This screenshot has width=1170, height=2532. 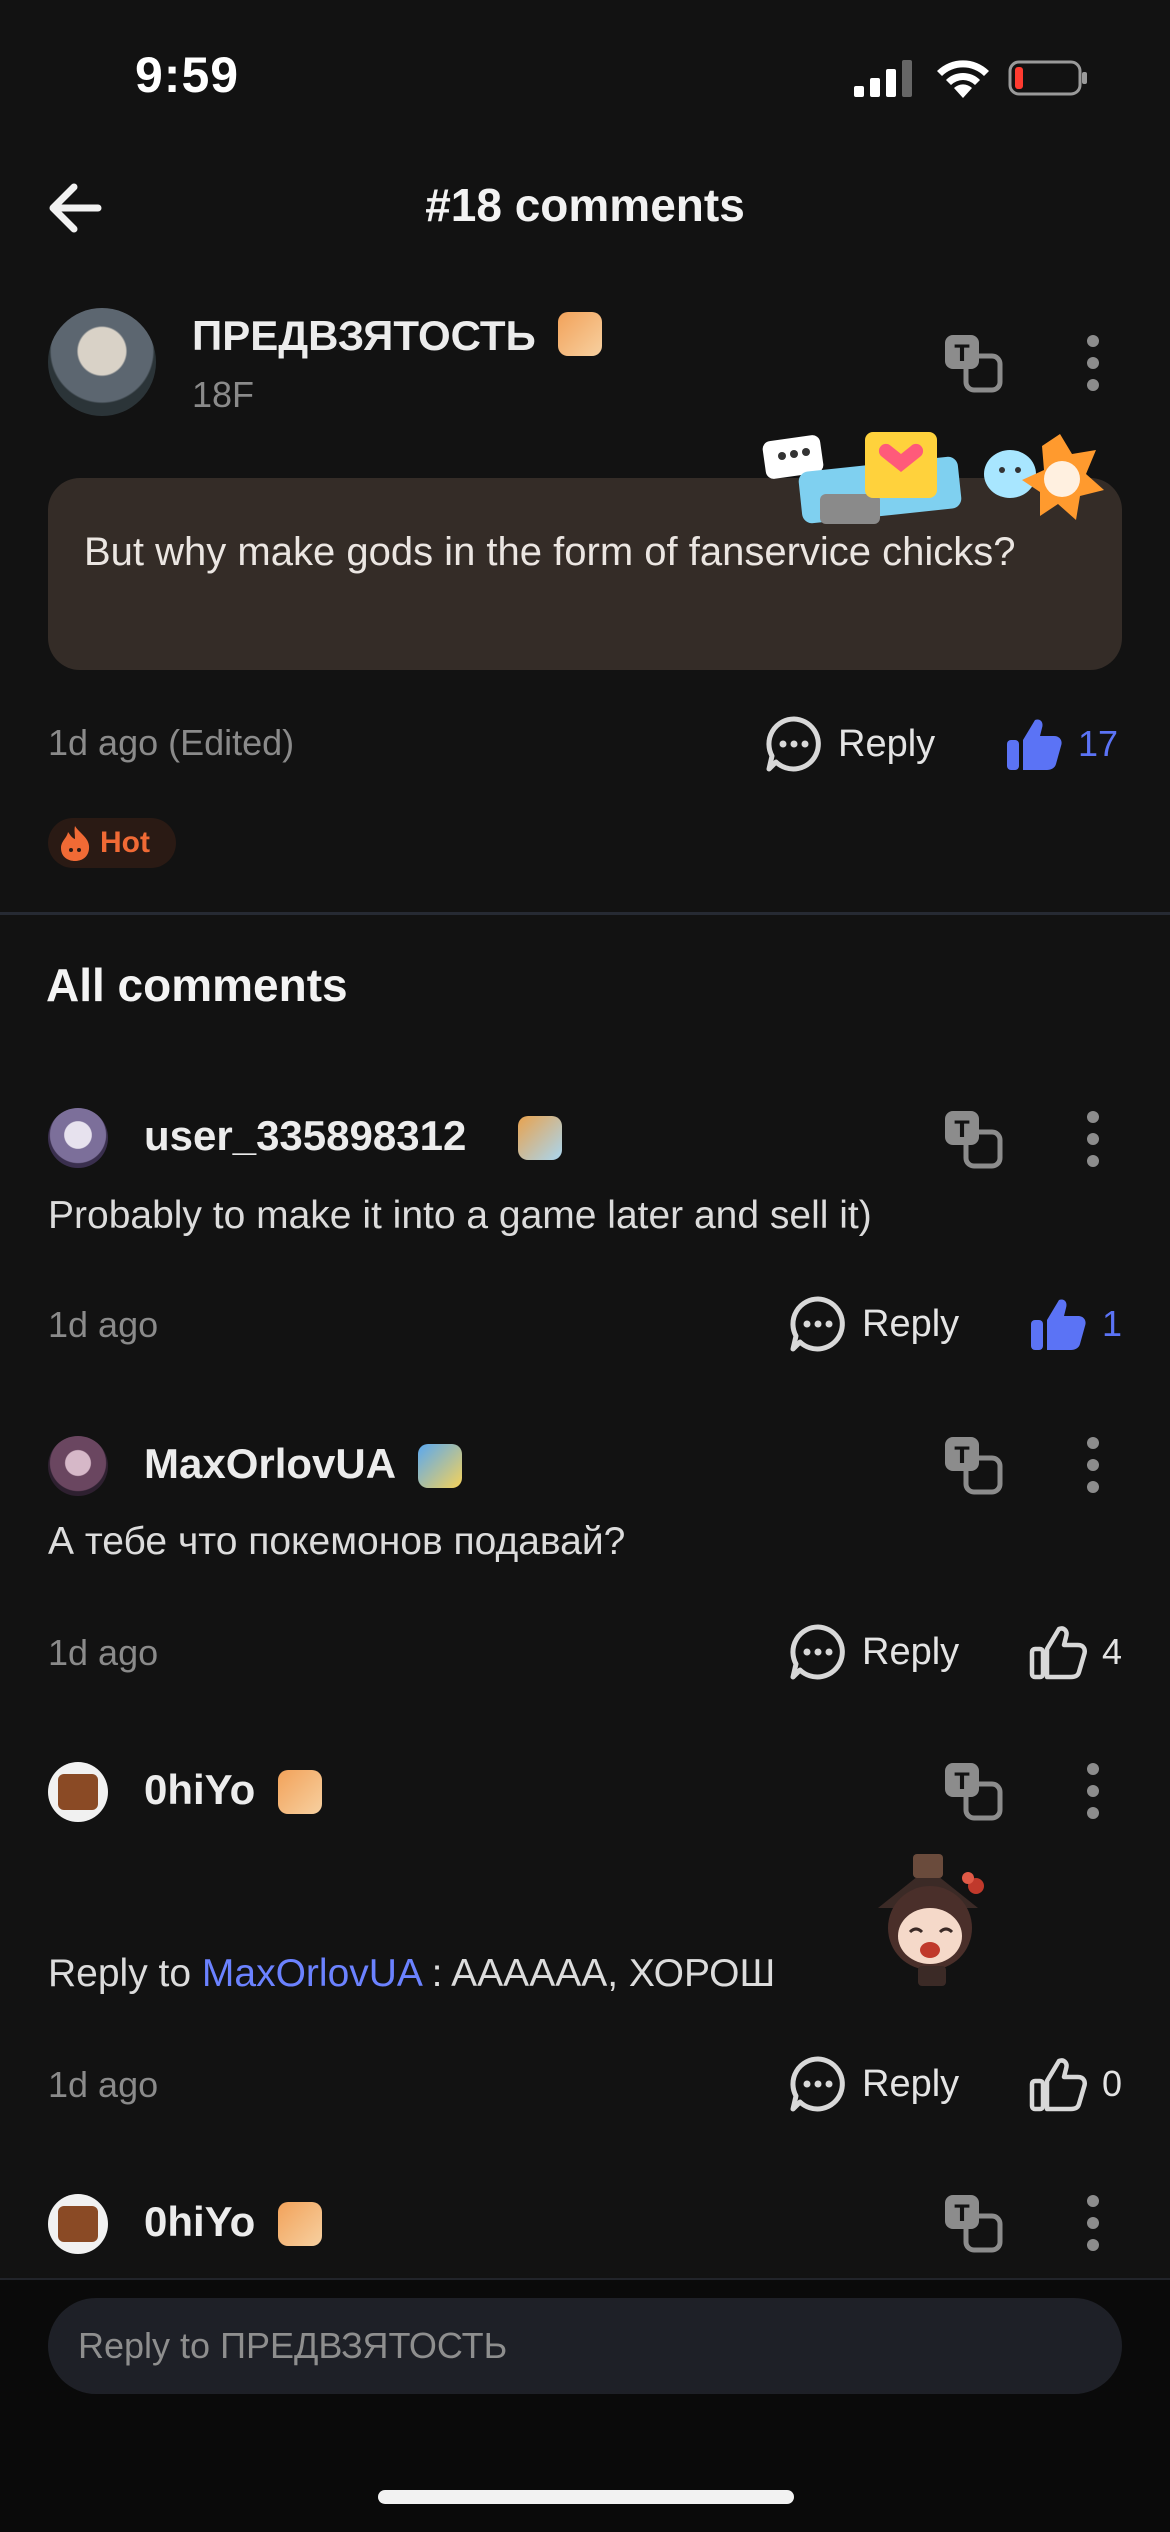 I want to click on reply-input-placeholder: Reply to ПРЕДВЗЯТОСТЬ, so click(x=293, y=2345).